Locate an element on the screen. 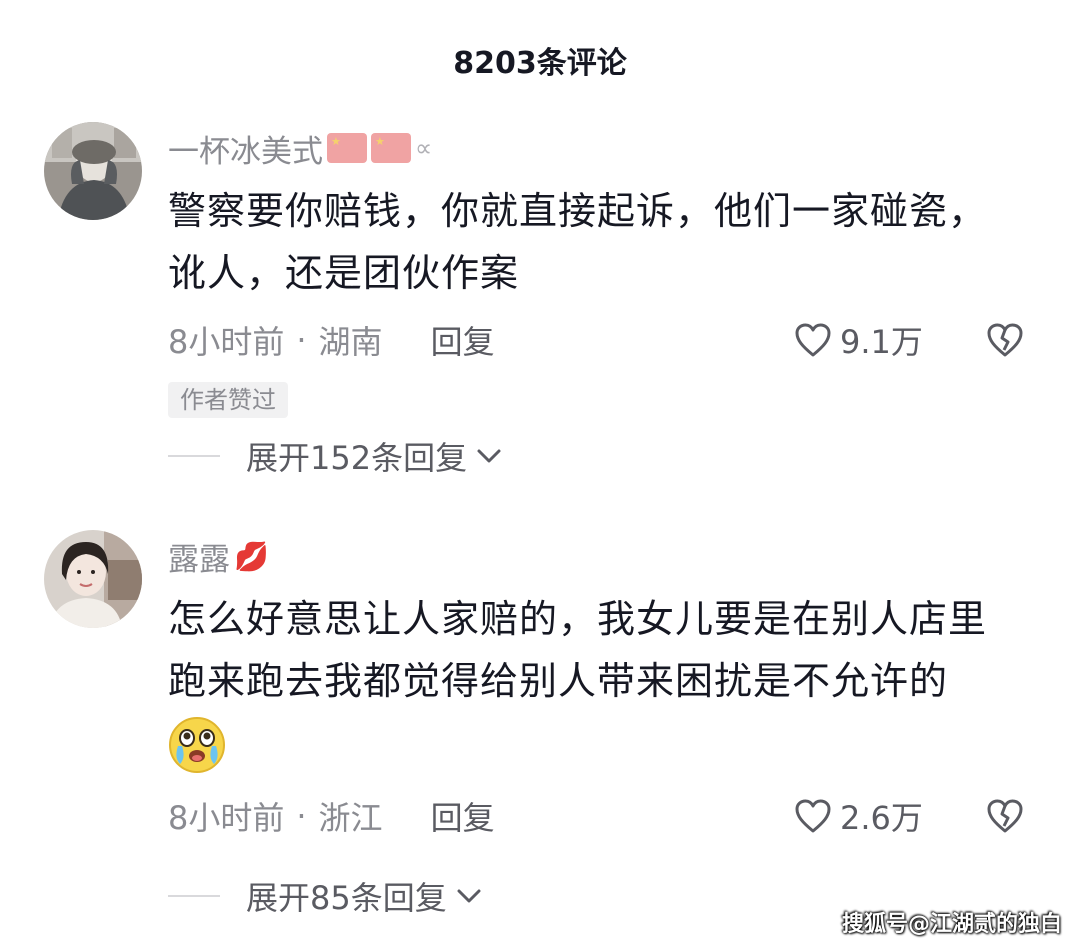 This screenshot has width=1080, height=945. watermark: 搜狐号@江湖贰的独白 is located at coordinates (951, 924).